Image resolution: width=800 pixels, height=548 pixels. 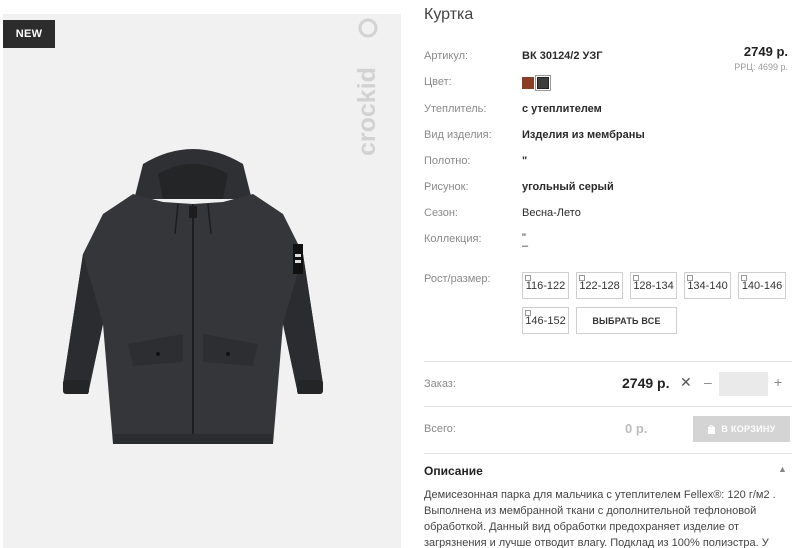 I want to click on size-option-116-122: 116-122, so click(x=545, y=285).